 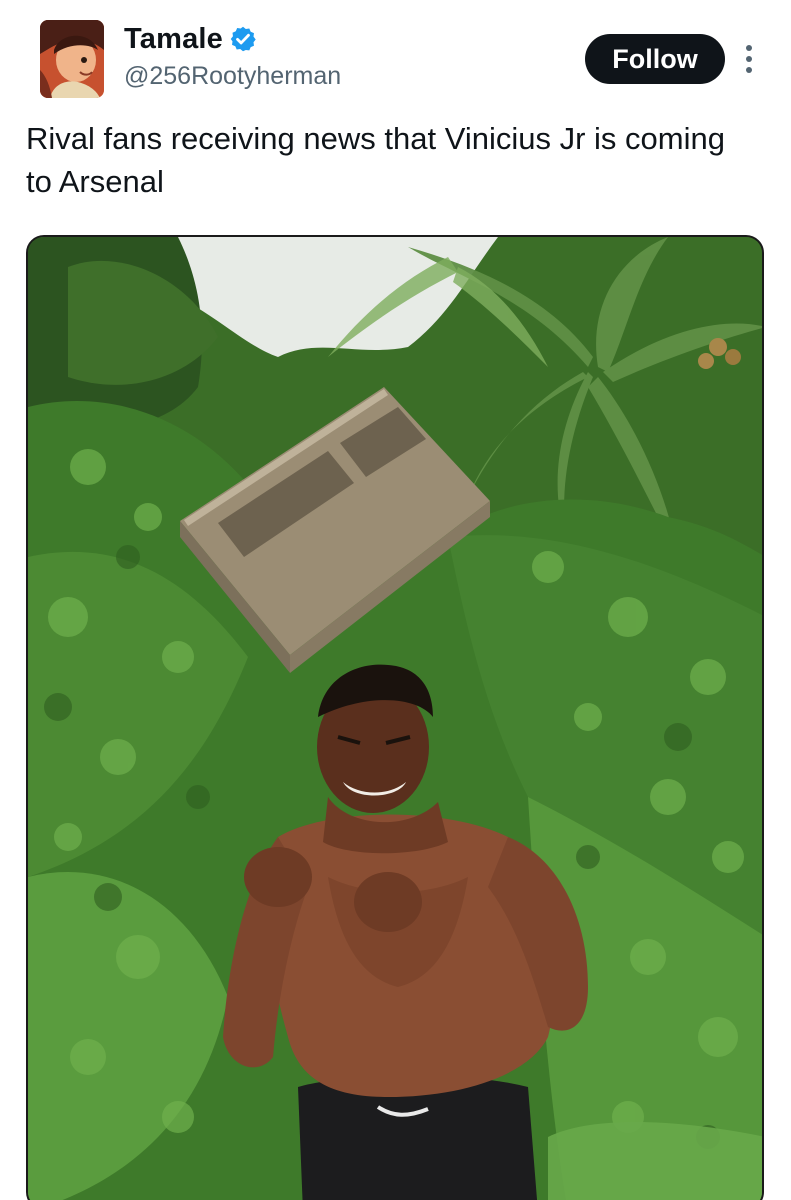 I want to click on avatar, so click(x=72, y=59).